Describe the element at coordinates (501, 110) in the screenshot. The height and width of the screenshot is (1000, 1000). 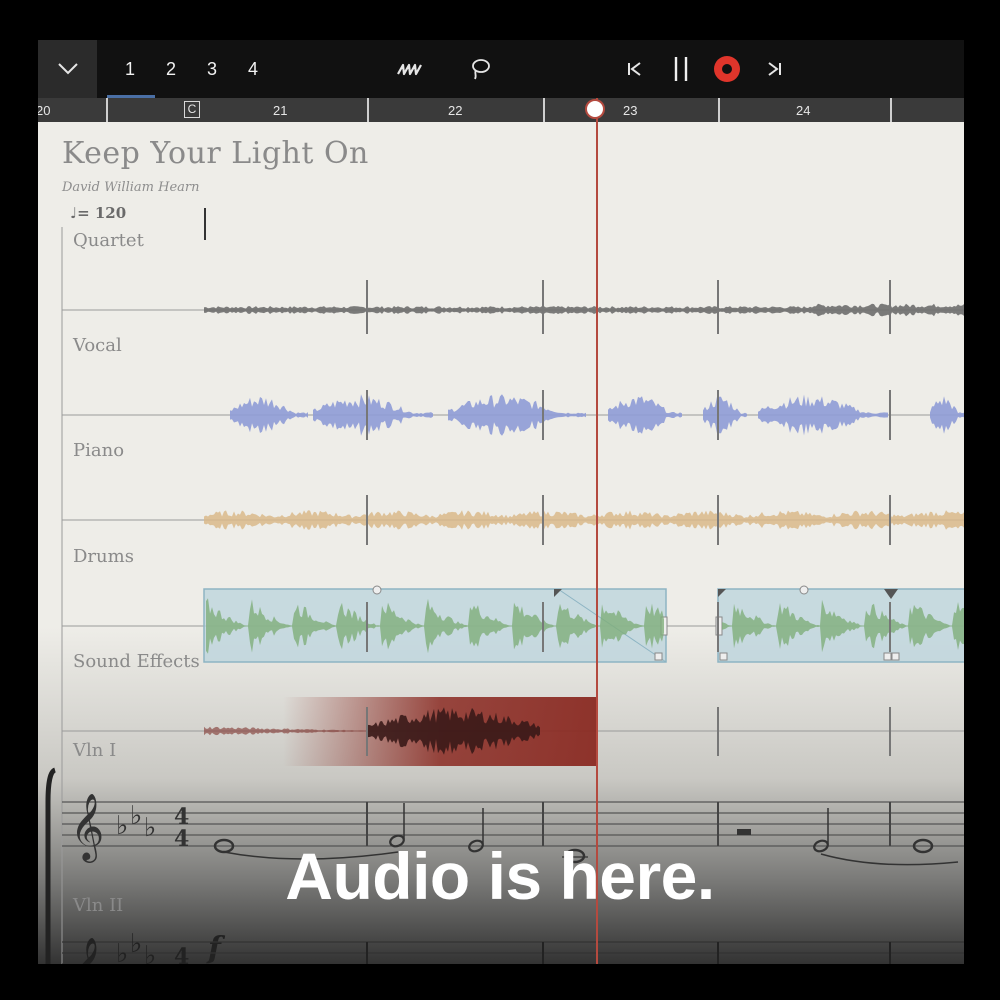
I see `timeline-ruler: 20 C 21 22 23 24` at that location.